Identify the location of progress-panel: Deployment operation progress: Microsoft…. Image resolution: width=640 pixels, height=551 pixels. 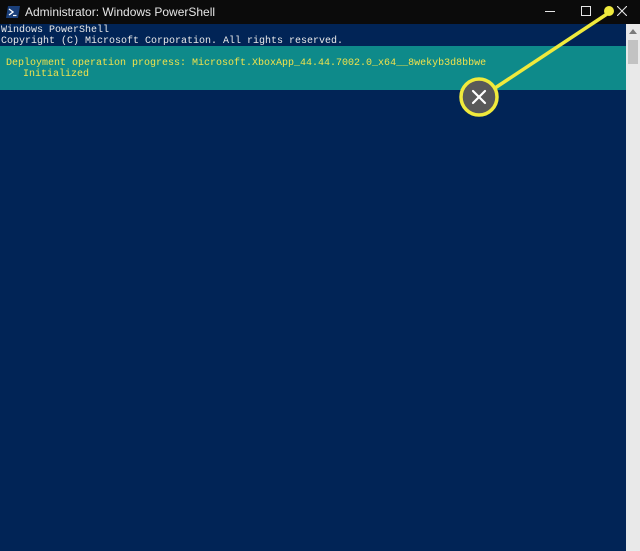
(313, 68).